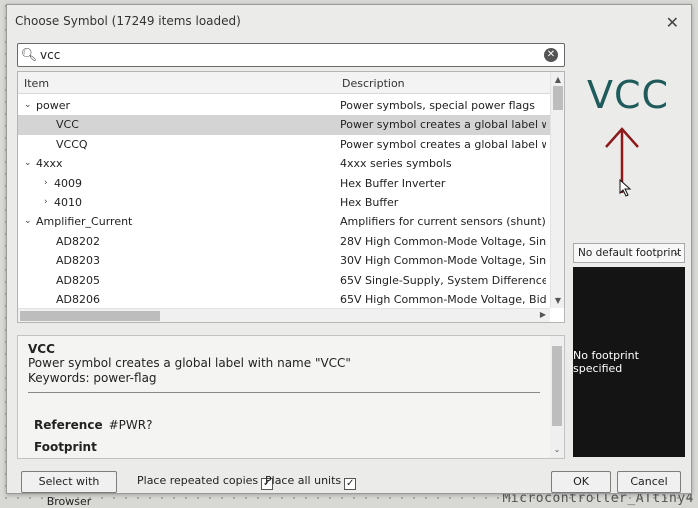 This screenshot has height=508, width=698. I want to click on tree-row-description: 4xxx series symbols, so click(396, 164).